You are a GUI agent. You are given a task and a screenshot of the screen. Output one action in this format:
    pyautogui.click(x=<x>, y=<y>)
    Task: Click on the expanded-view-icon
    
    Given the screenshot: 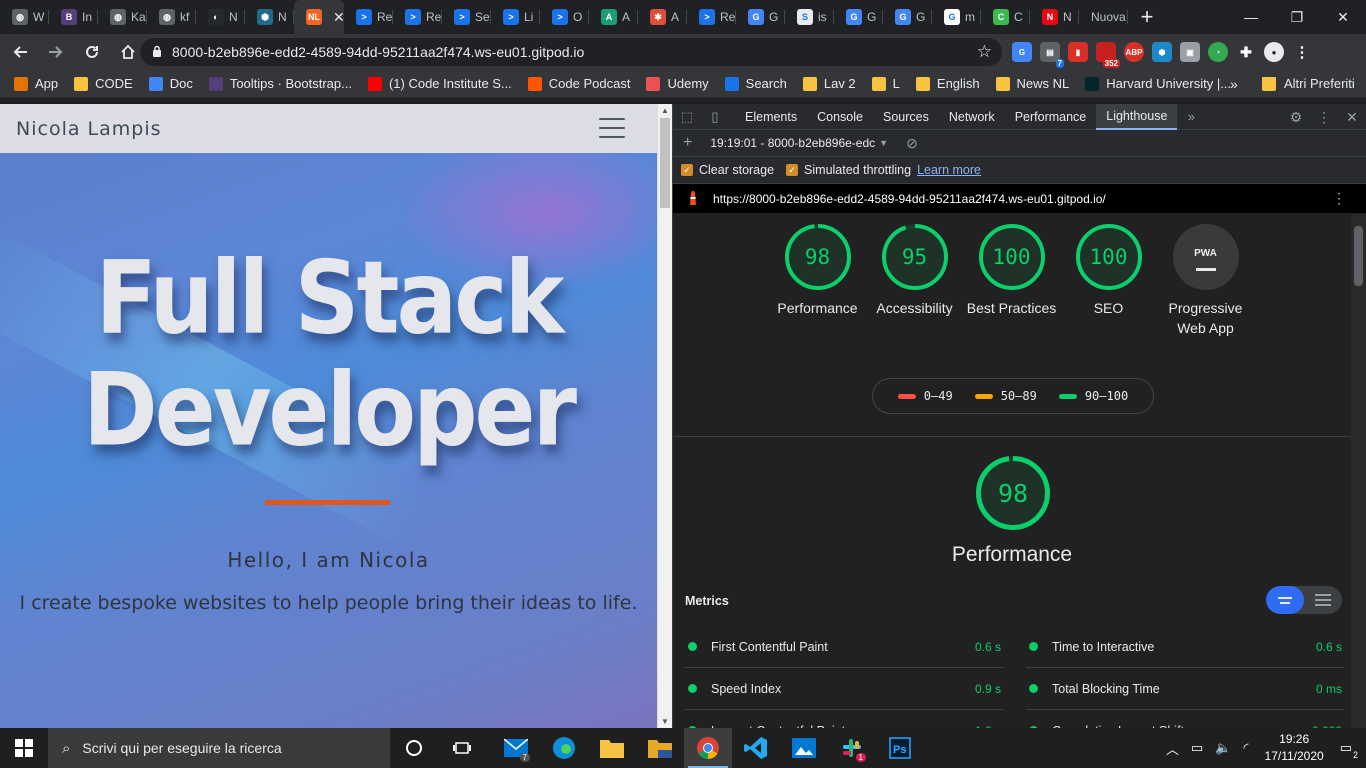 What is the action you would take?
    pyautogui.click(x=1323, y=600)
    